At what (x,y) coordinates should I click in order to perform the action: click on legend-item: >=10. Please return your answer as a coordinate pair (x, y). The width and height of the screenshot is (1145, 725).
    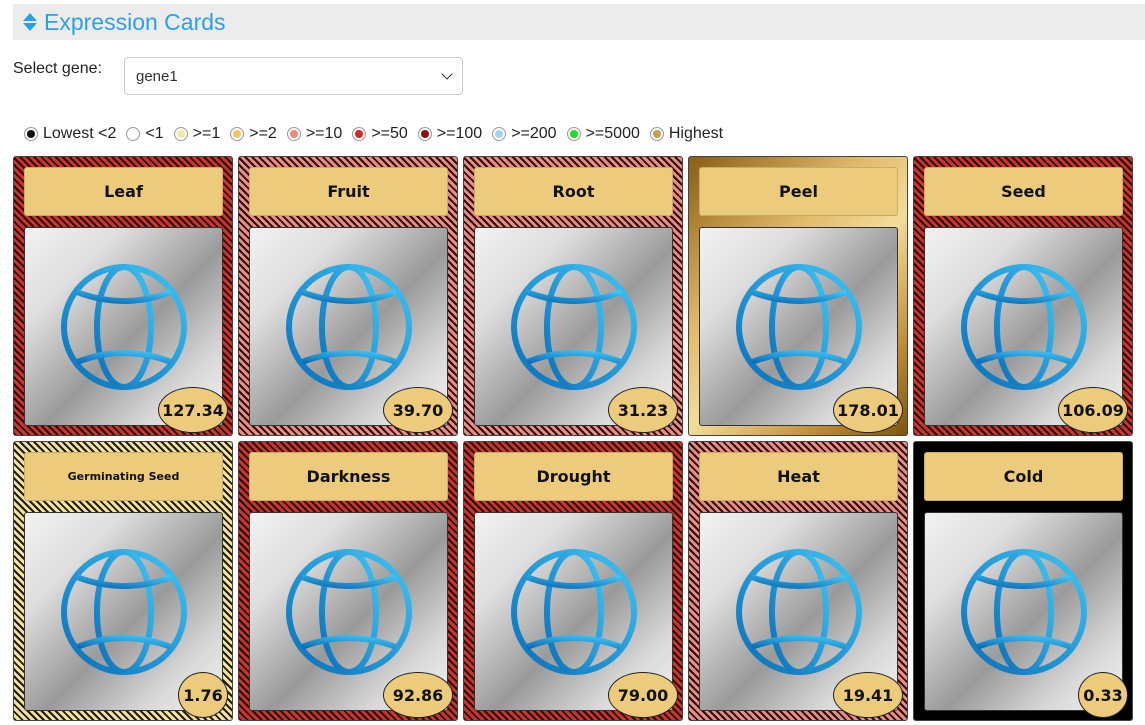
    Looking at the image, I should click on (314, 134).